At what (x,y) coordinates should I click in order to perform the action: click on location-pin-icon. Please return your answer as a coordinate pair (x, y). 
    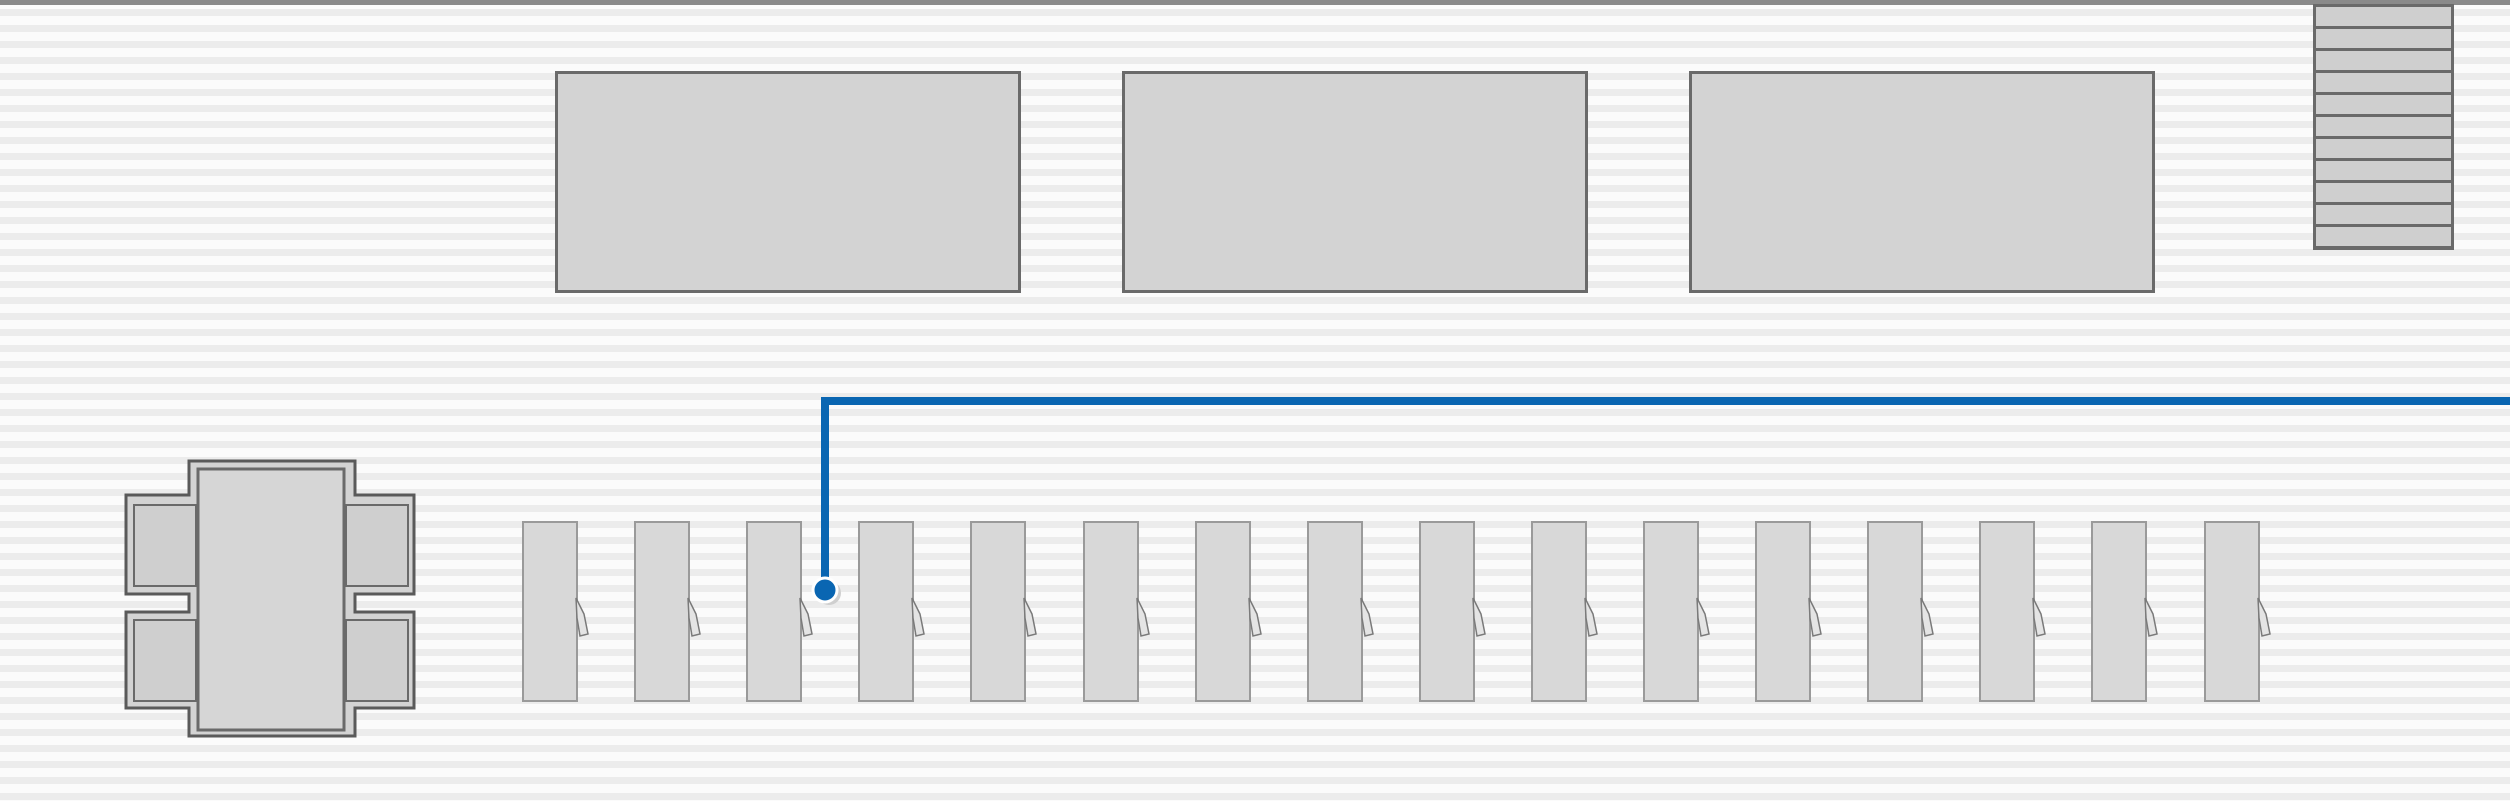
    Looking at the image, I should click on (825, 590).